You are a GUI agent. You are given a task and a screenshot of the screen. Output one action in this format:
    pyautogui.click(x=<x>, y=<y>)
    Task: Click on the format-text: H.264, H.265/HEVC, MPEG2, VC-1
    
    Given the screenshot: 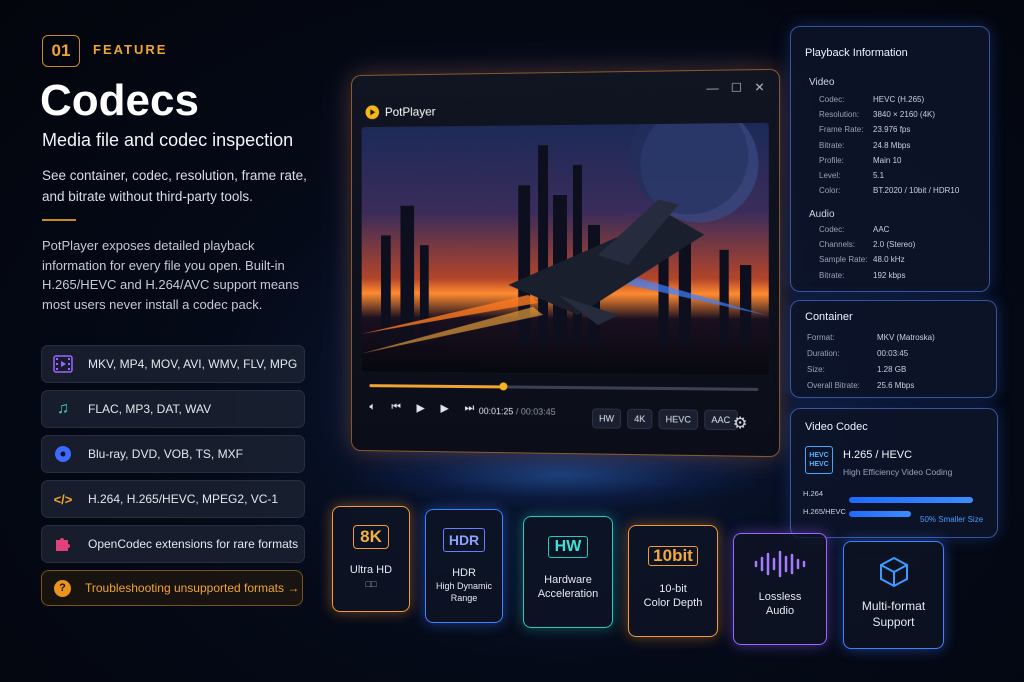 What is the action you would take?
    pyautogui.click(x=183, y=499)
    